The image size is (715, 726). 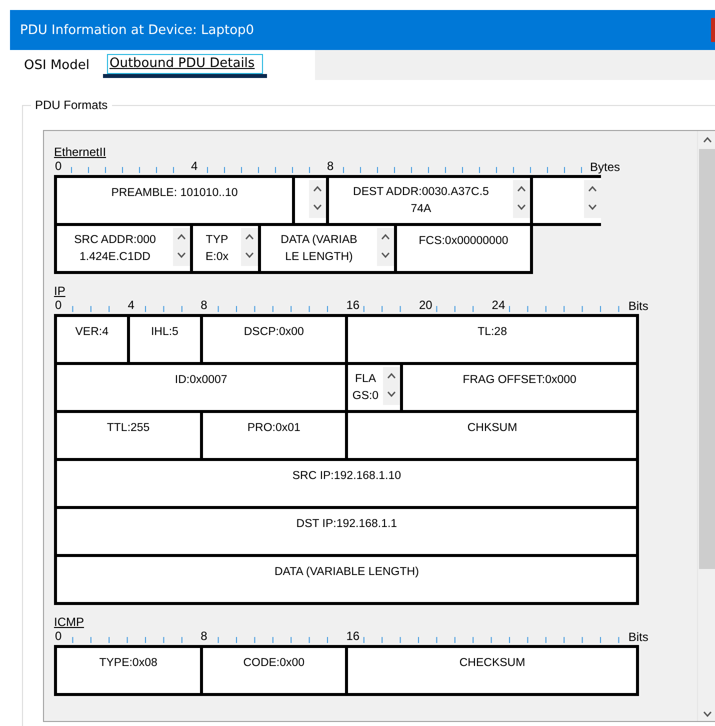 I want to click on field-label: CODE:0x00, so click(x=274, y=663).